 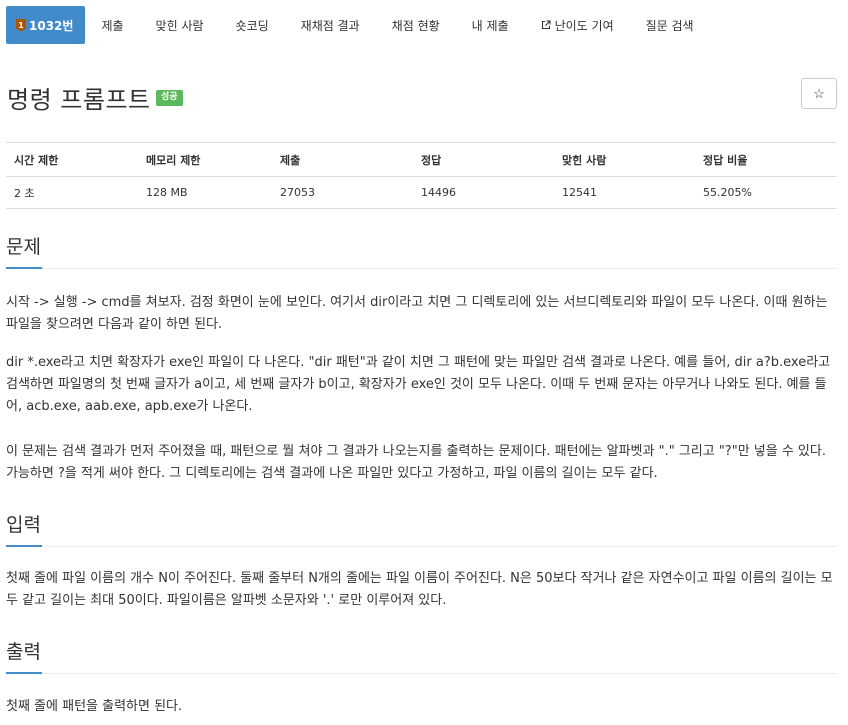 What do you see at coordinates (342, 159) in the screenshot?
I see `header-submissions: 제출` at bounding box center [342, 159].